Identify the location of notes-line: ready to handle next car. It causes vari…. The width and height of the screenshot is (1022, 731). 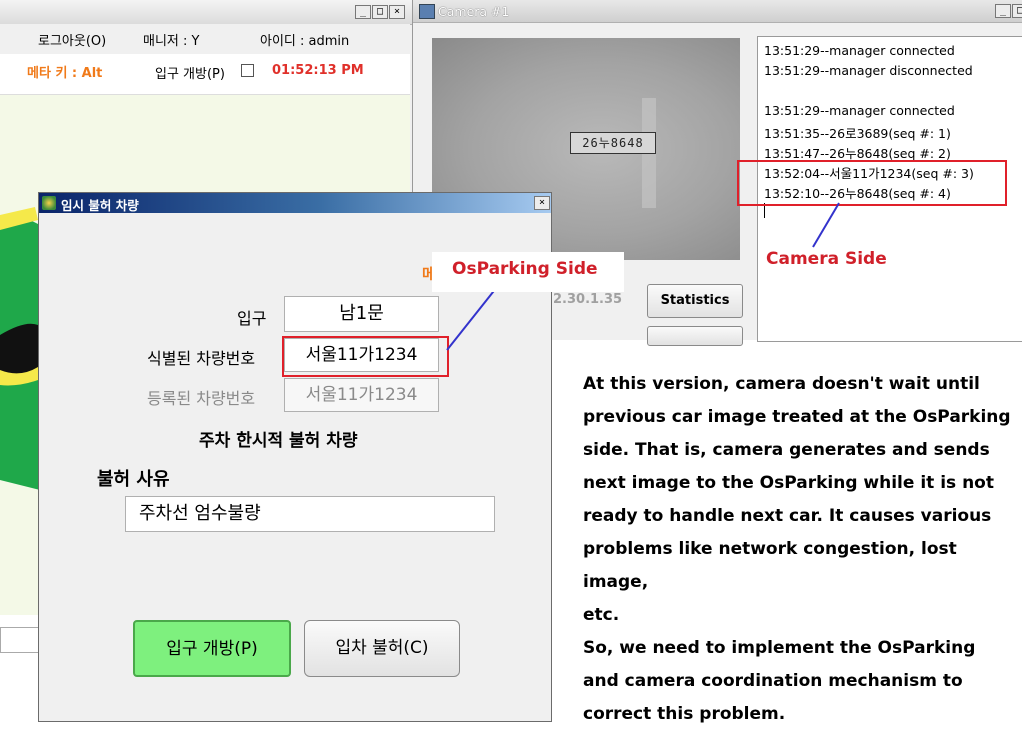
(787, 516).